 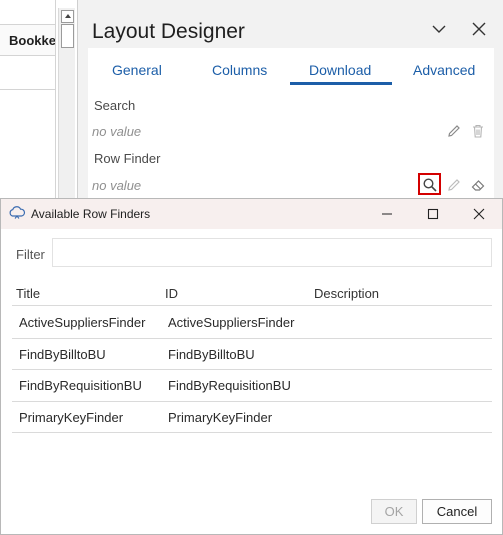 What do you see at coordinates (82, 322) in the screenshot?
I see `row-title-cell: ActiveSuppliersFinder` at bounding box center [82, 322].